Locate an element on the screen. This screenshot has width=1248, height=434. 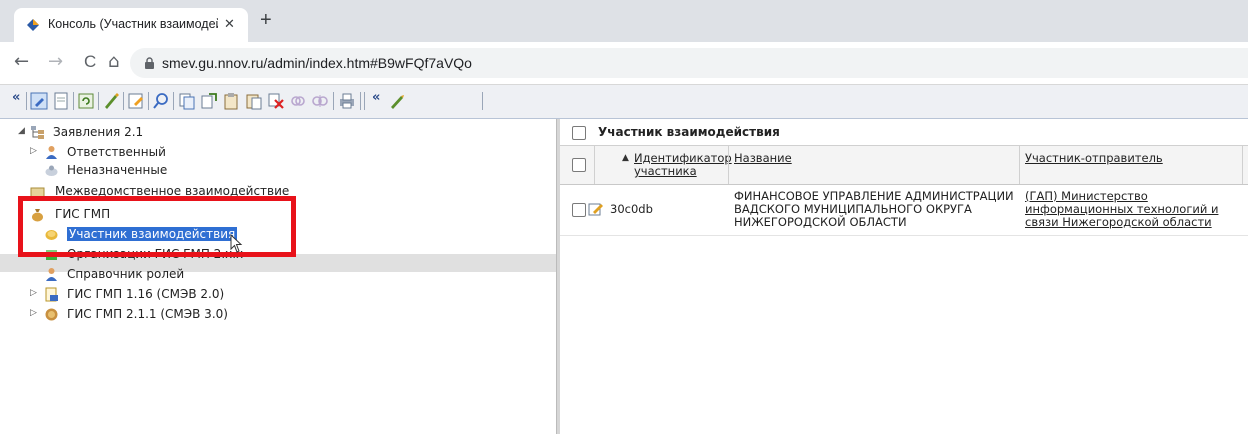
browser-tab: Консоль (Участник взаимодействия ✕ is located at coordinates (131, 25).